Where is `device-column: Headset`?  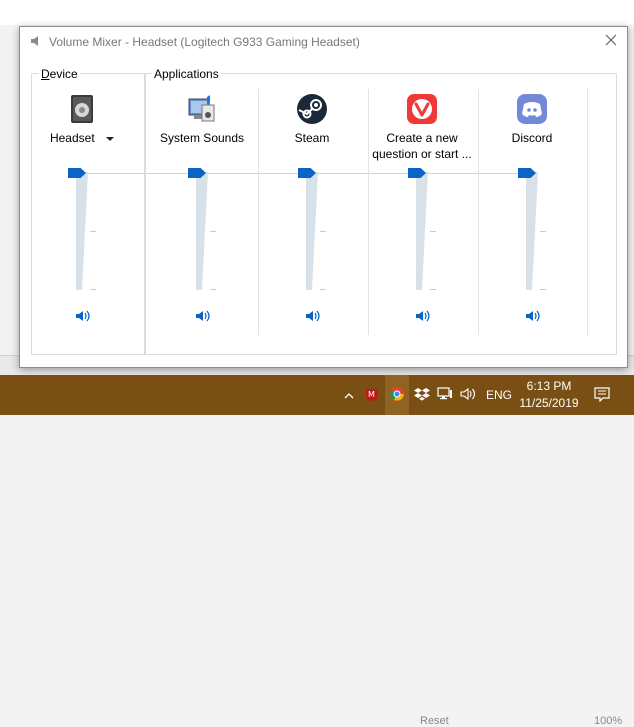 device-column: Headset is located at coordinates (82, 212).